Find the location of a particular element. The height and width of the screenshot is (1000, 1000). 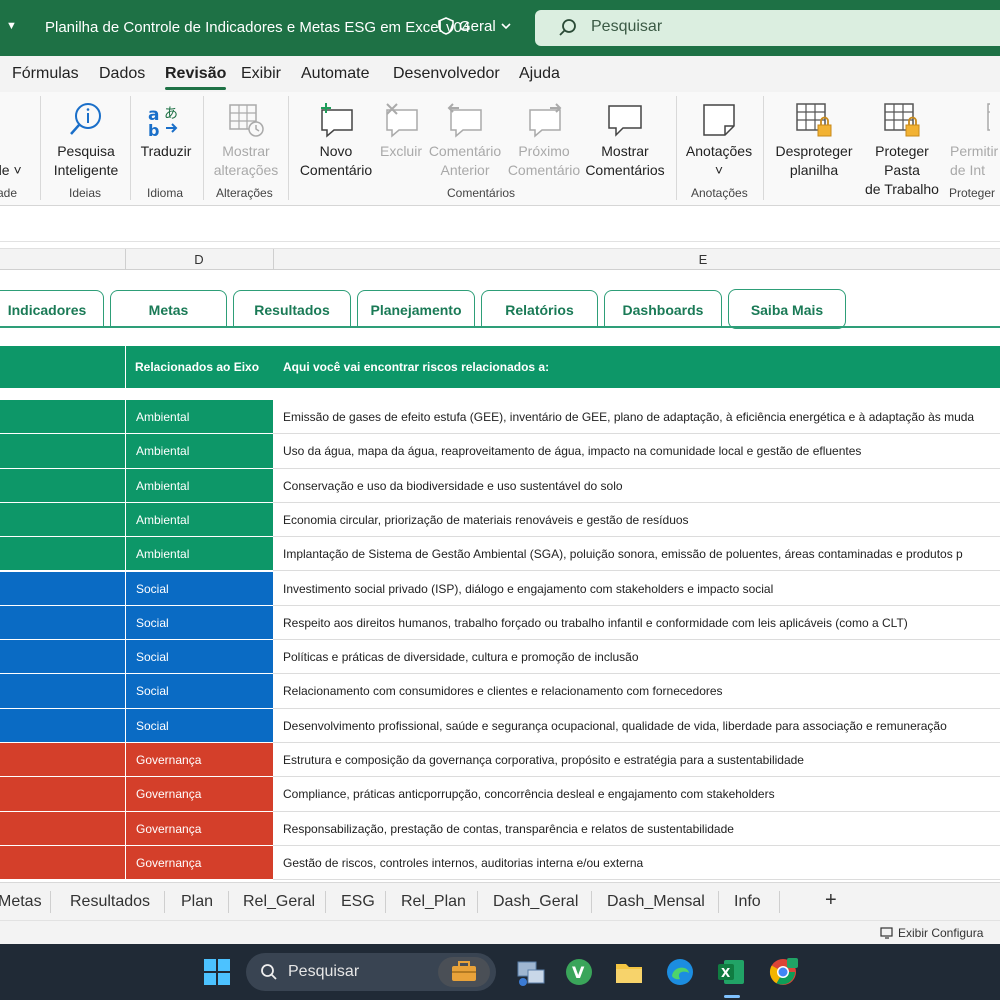

ribbon-separator is located at coordinates (203, 148).